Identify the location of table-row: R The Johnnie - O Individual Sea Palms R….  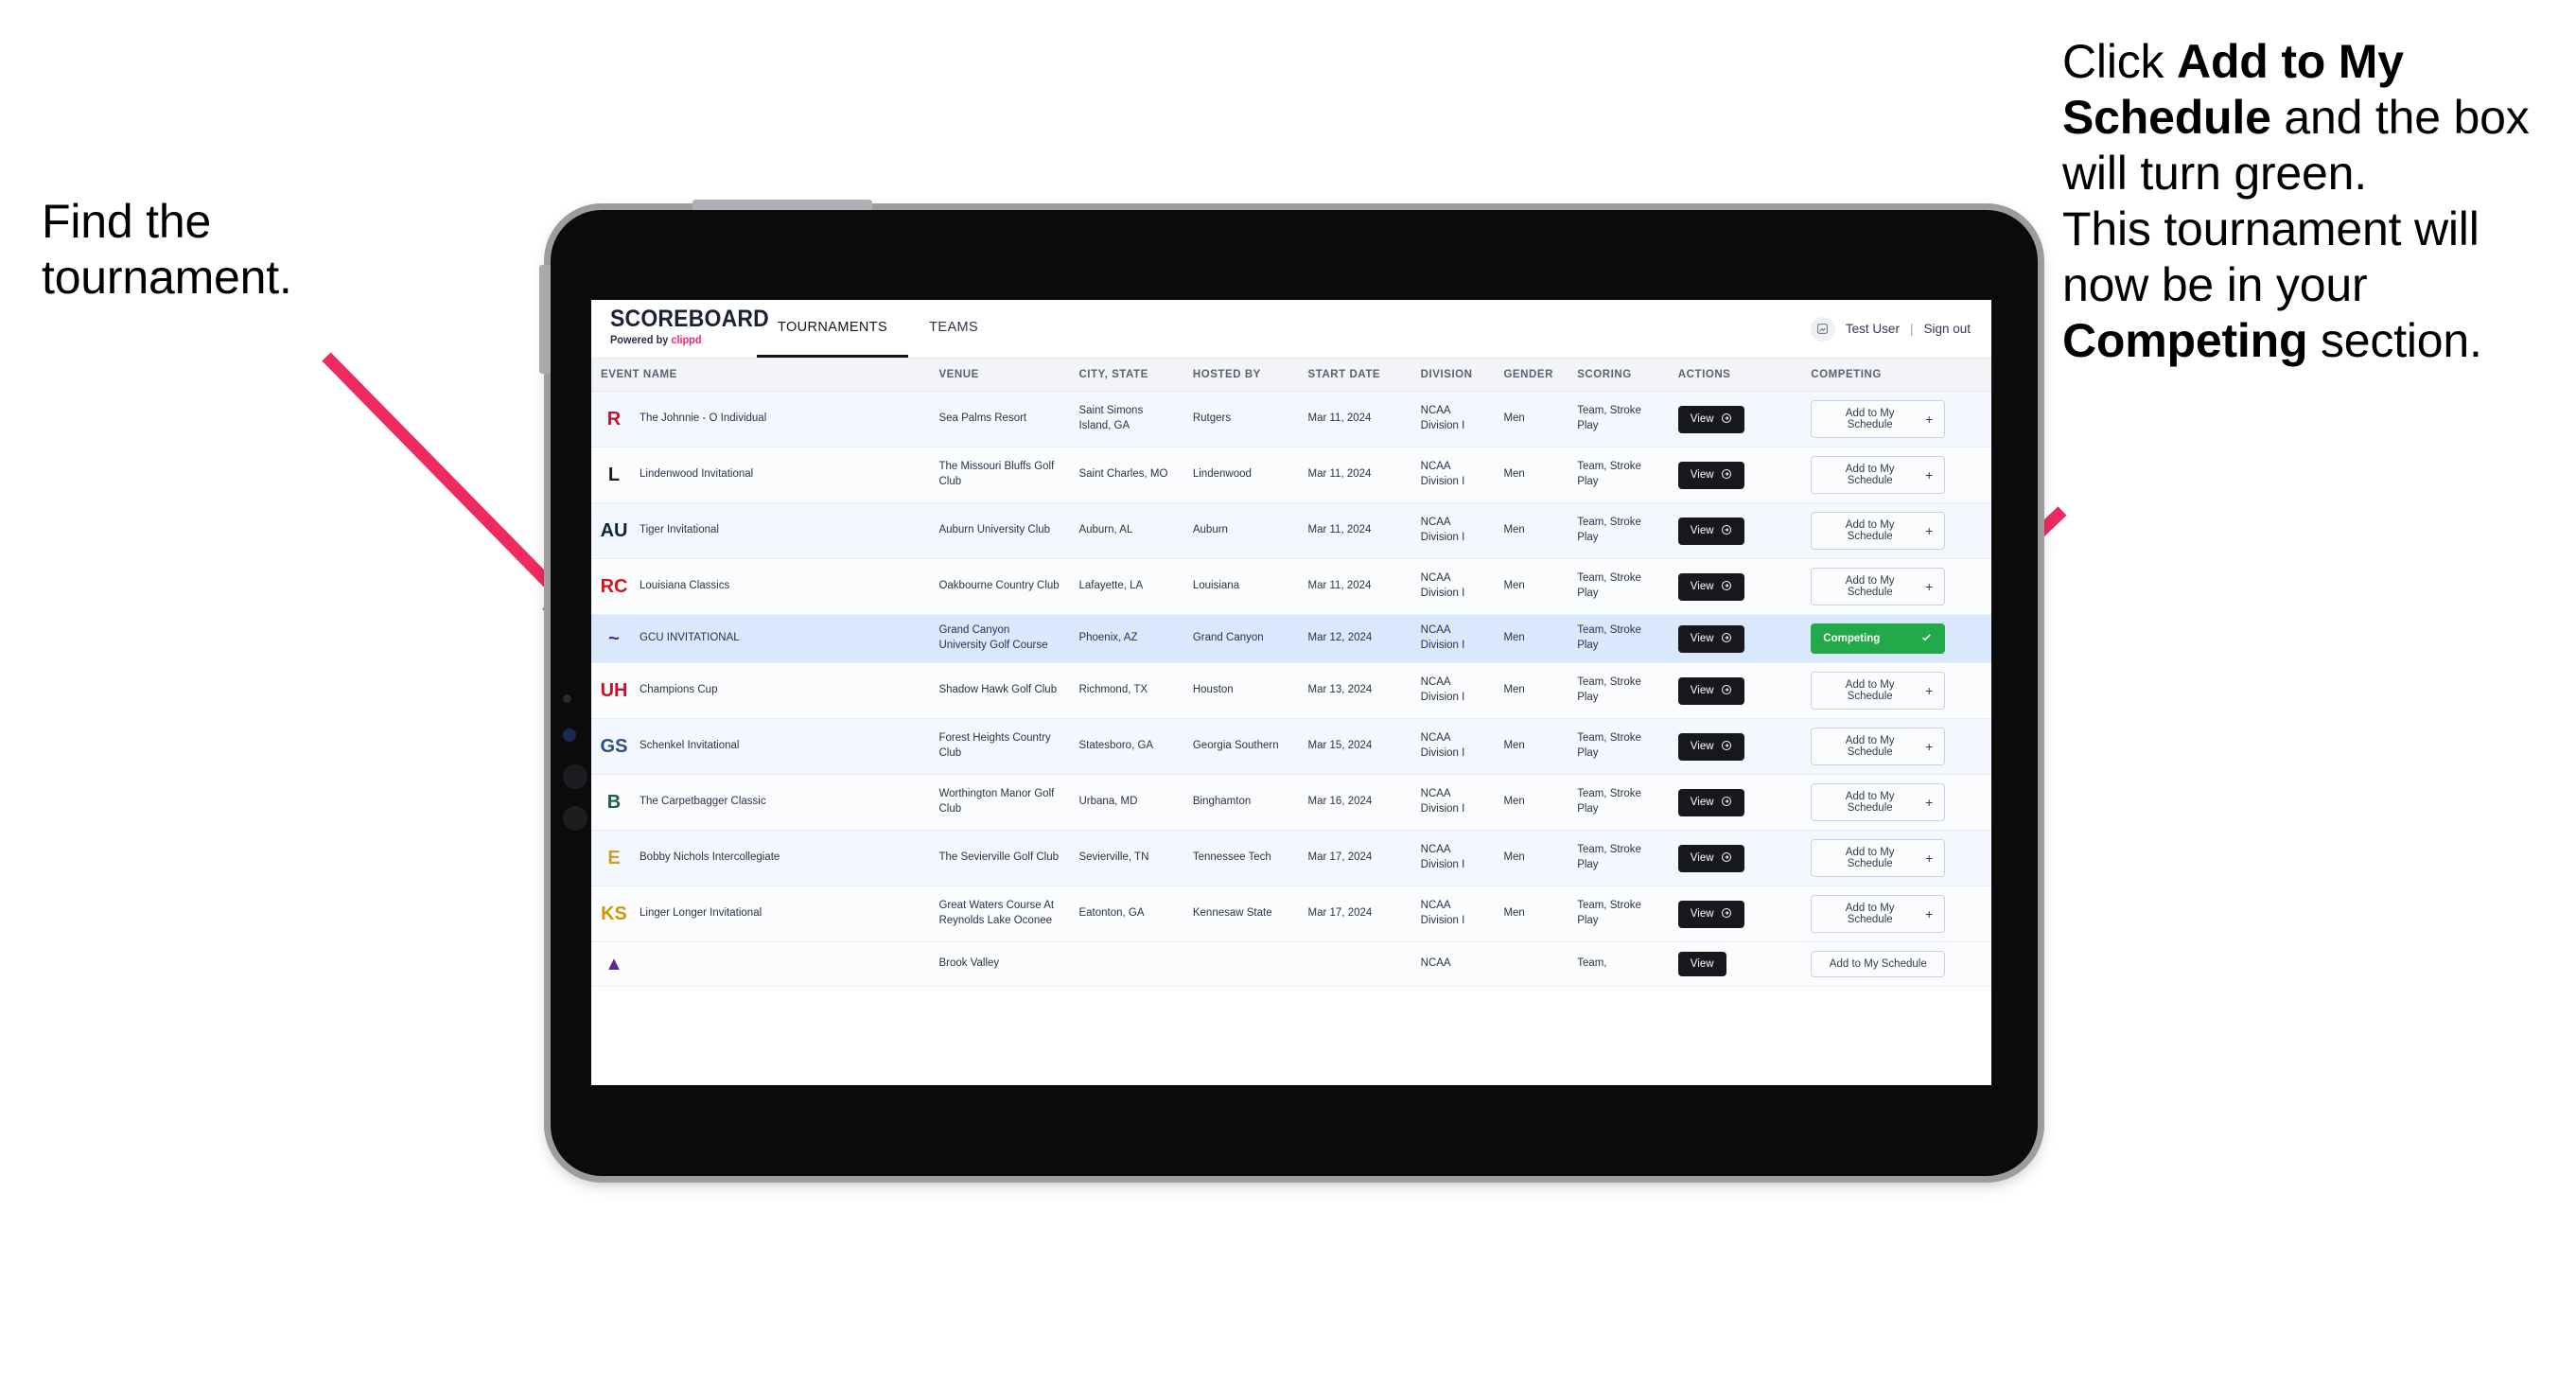
(1291, 419).